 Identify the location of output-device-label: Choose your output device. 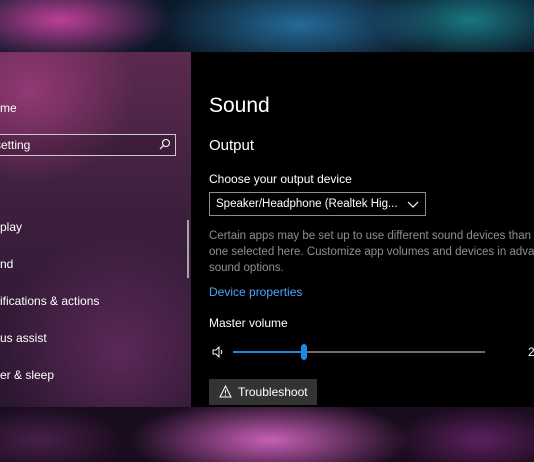
(280, 179).